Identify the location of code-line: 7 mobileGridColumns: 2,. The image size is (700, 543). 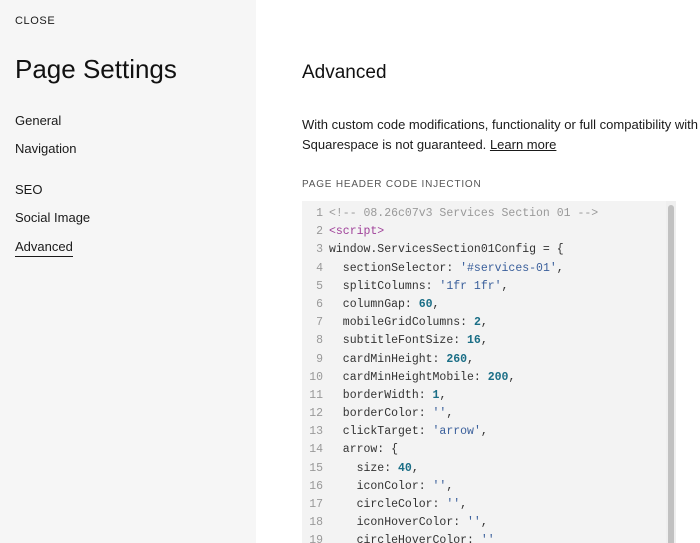
(484, 323).